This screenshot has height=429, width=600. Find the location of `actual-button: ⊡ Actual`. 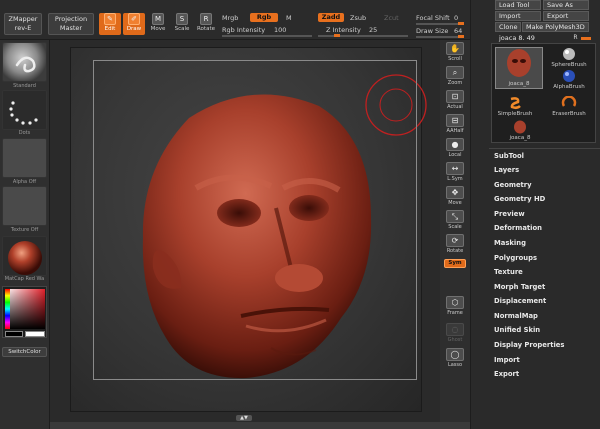

actual-button: ⊡ Actual is located at coordinates (455, 101).